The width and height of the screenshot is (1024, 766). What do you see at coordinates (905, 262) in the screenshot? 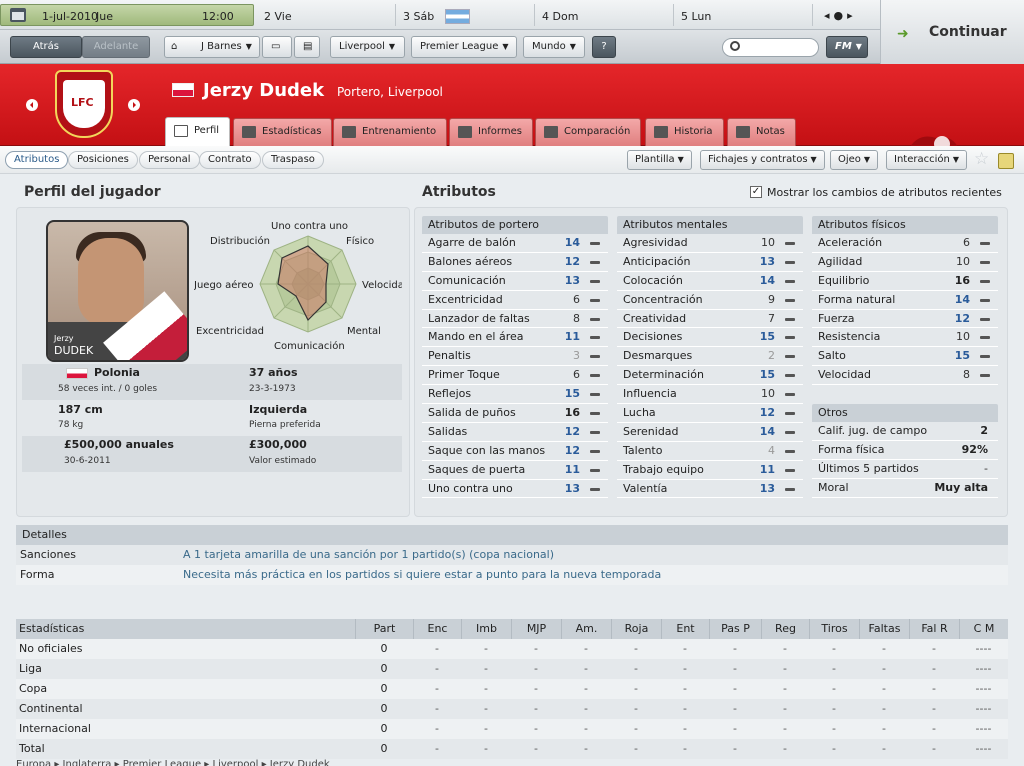
I see `attribute-row: Agilidad 10` at bounding box center [905, 262].